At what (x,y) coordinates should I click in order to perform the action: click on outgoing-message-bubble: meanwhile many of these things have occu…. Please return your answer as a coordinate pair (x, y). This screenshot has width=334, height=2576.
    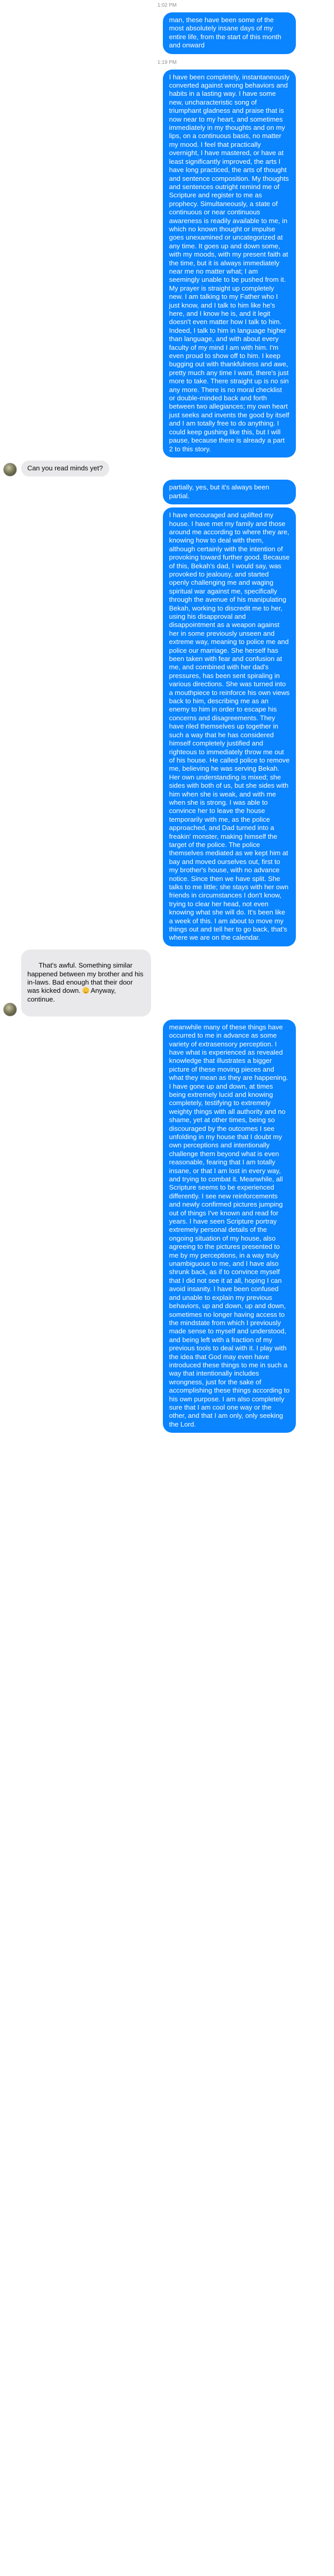
    Looking at the image, I should click on (229, 1226).